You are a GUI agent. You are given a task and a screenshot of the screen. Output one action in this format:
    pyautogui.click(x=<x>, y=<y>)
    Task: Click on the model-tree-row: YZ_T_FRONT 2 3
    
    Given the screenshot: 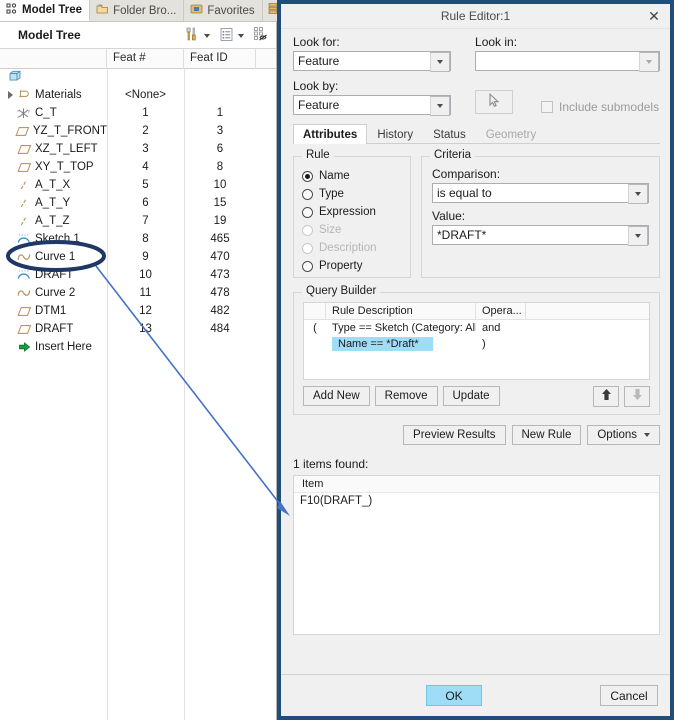 What is the action you would take?
    pyautogui.click(x=138, y=131)
    